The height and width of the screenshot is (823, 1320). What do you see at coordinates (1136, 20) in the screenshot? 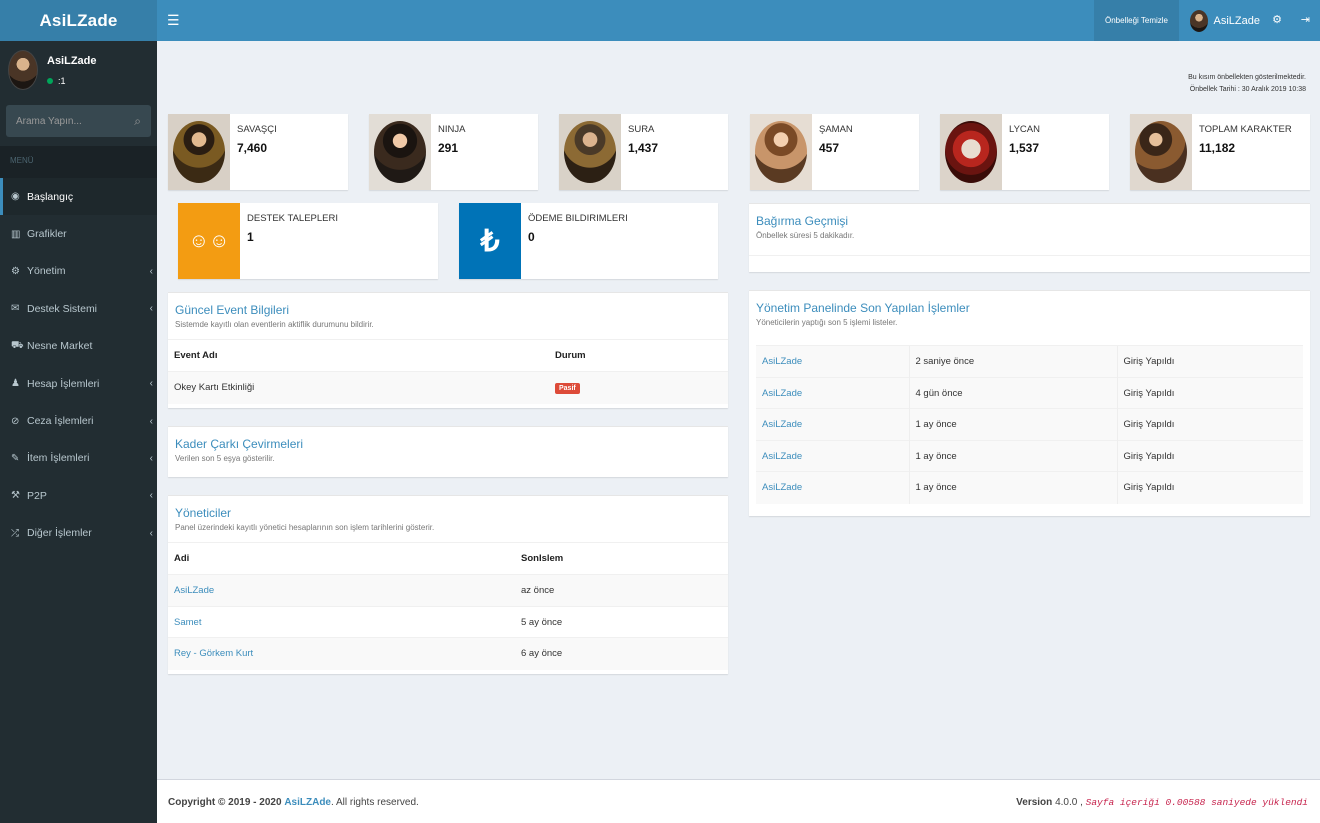
I see `clear-cache-button: Önbelleği Temizle` at bounding box center [1136, 20].